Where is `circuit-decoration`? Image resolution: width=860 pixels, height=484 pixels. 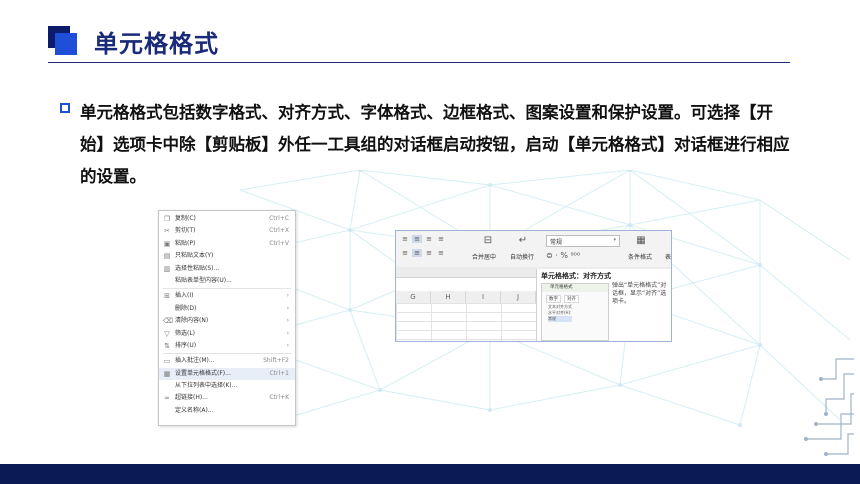
circuit-decoration is located at coordinates (829, 407).